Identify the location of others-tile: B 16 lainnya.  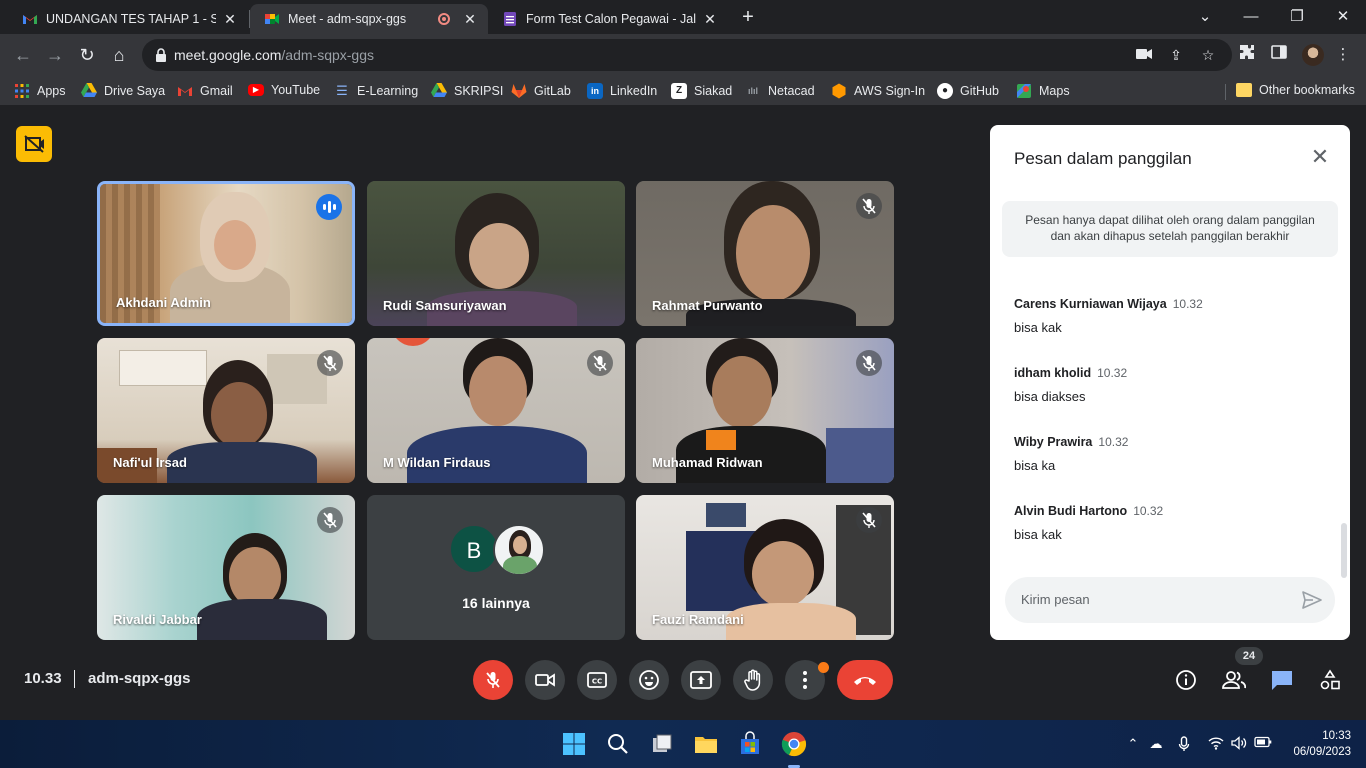
(496, 567).